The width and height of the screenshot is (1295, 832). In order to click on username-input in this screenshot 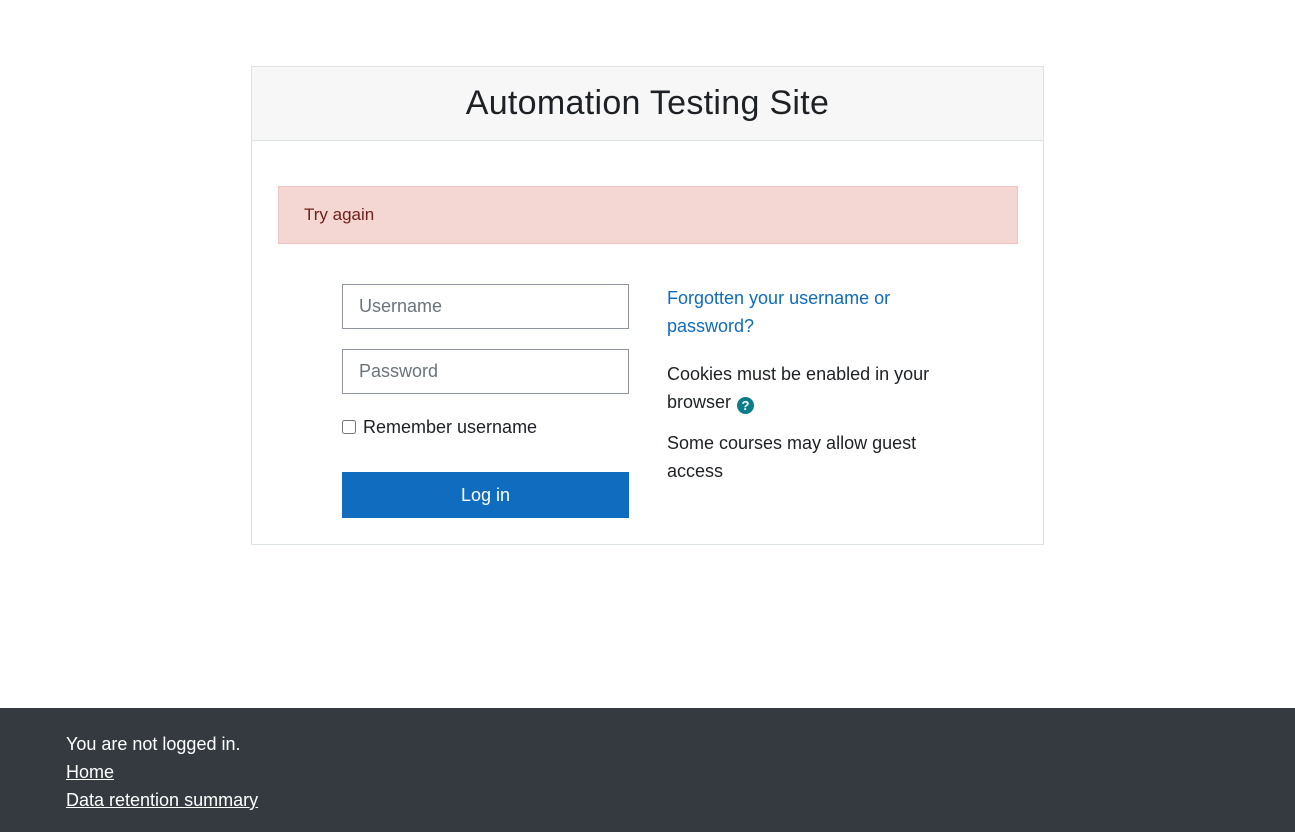, I will do `click(485, 306)`.